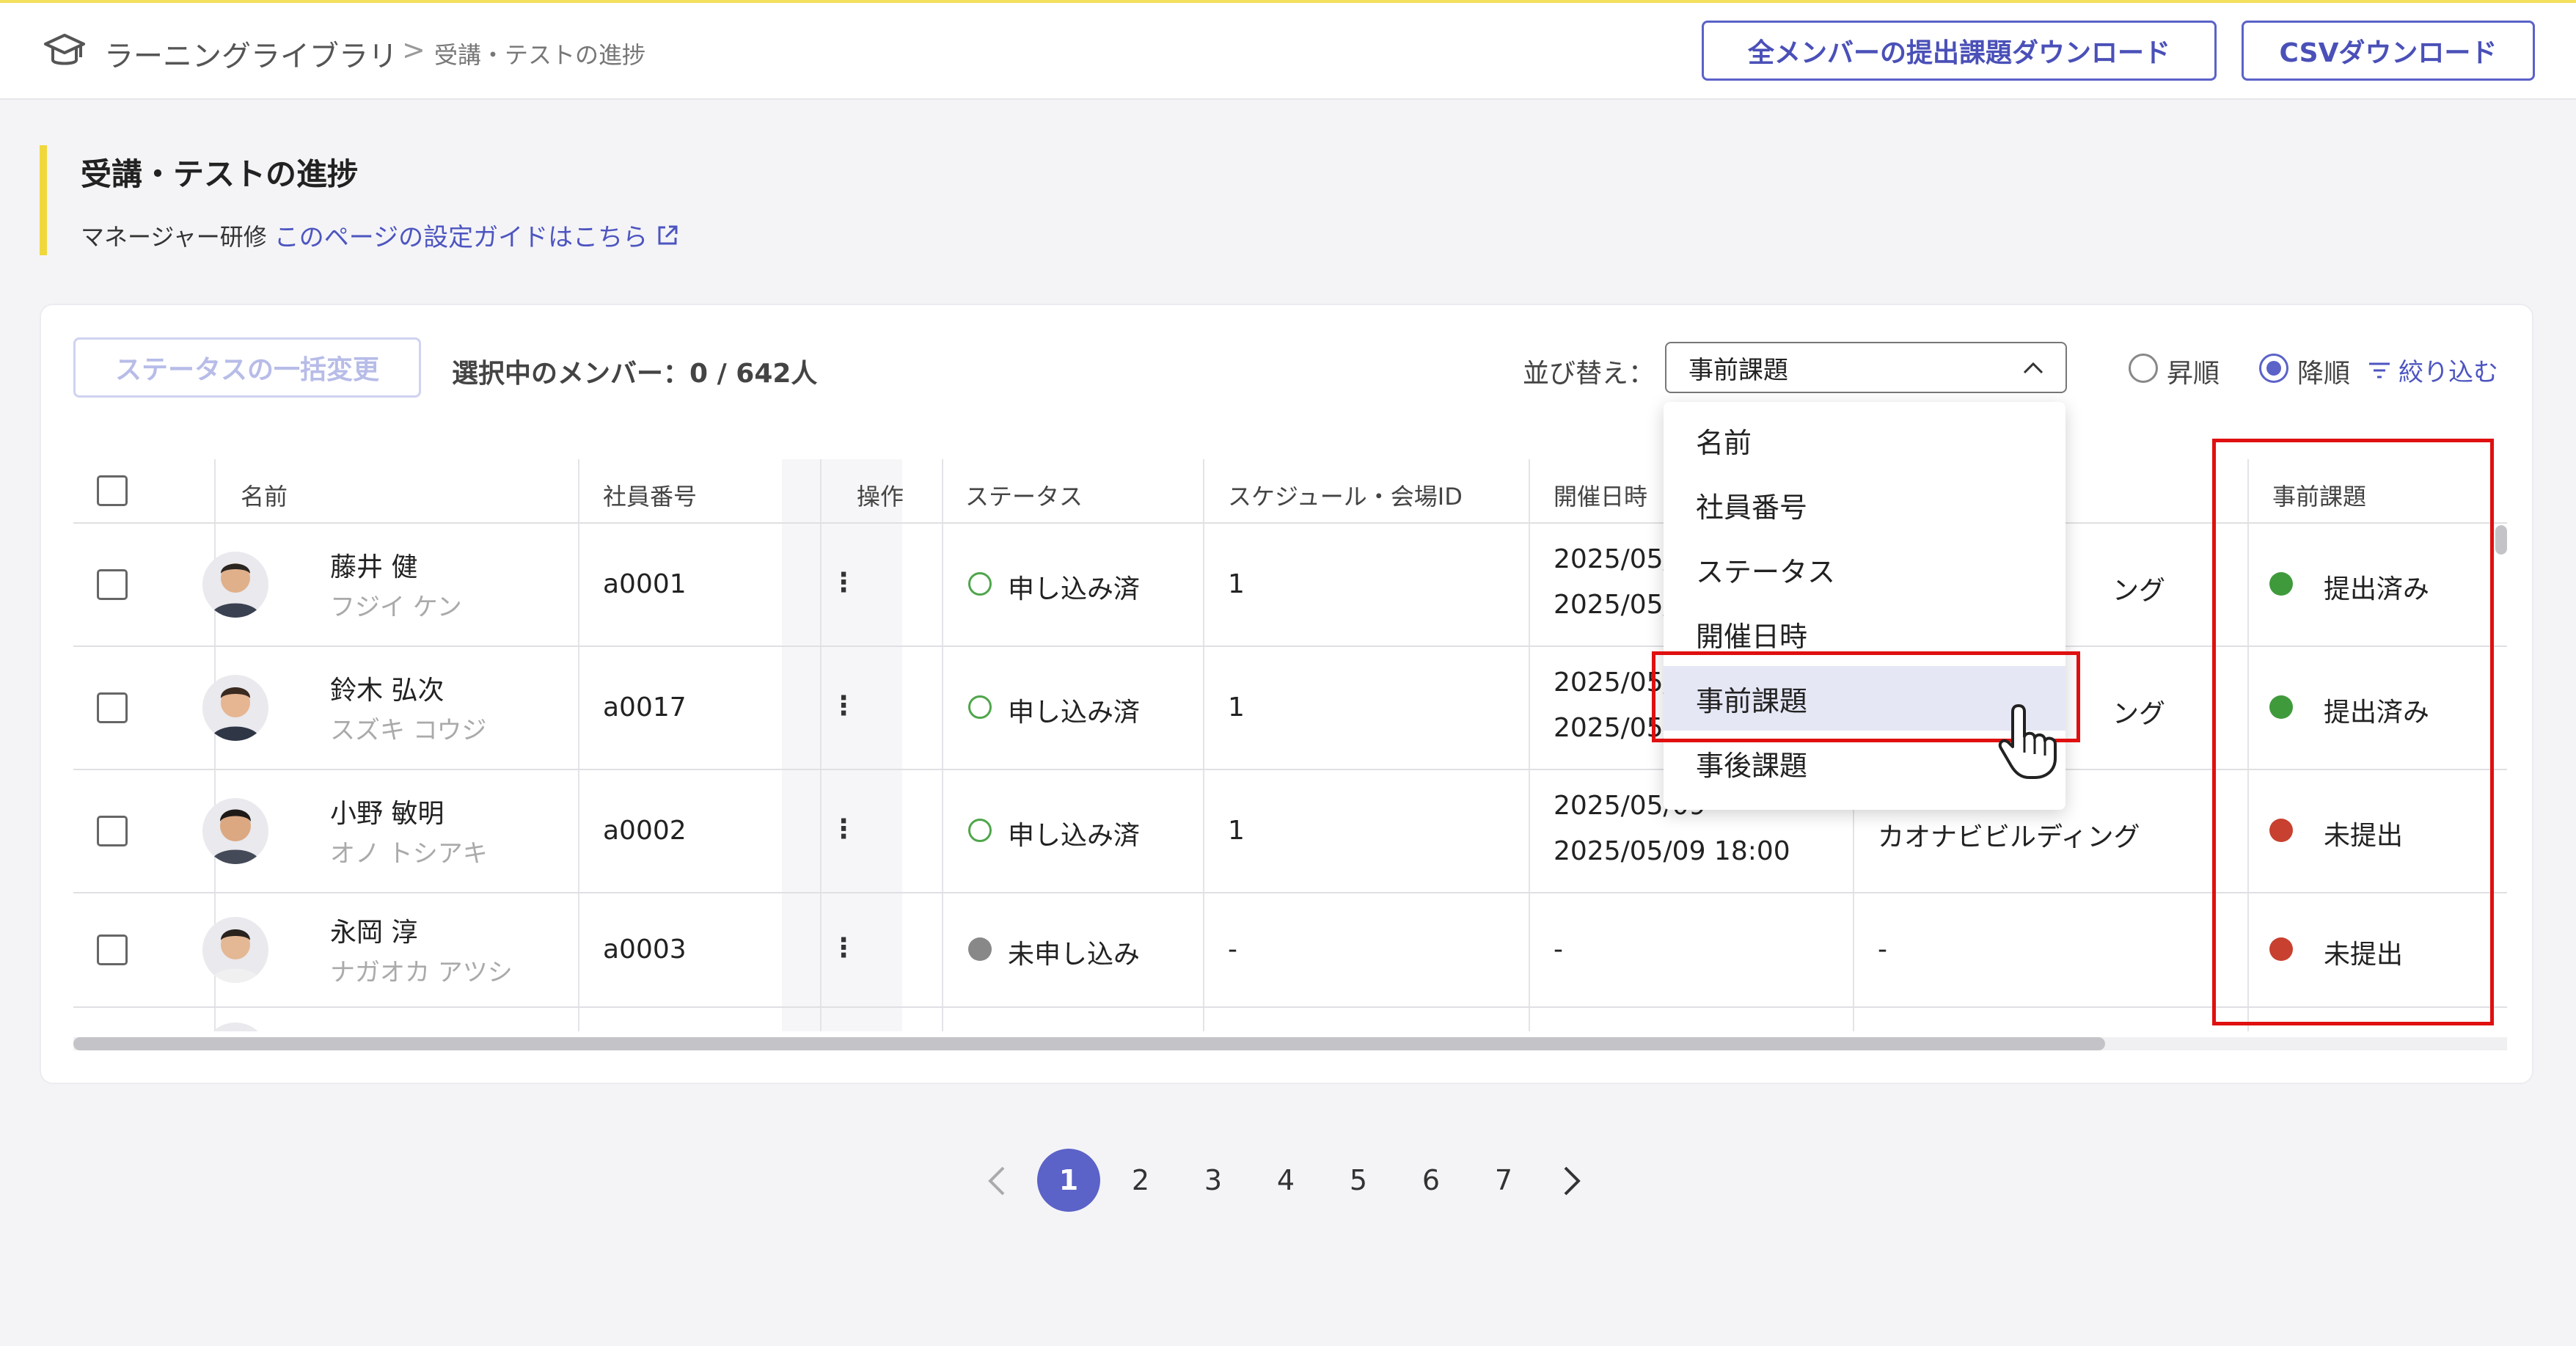 This screenshot has width=2576, height=1346. I want to click on schedule-id: -, so click(1232, 949).